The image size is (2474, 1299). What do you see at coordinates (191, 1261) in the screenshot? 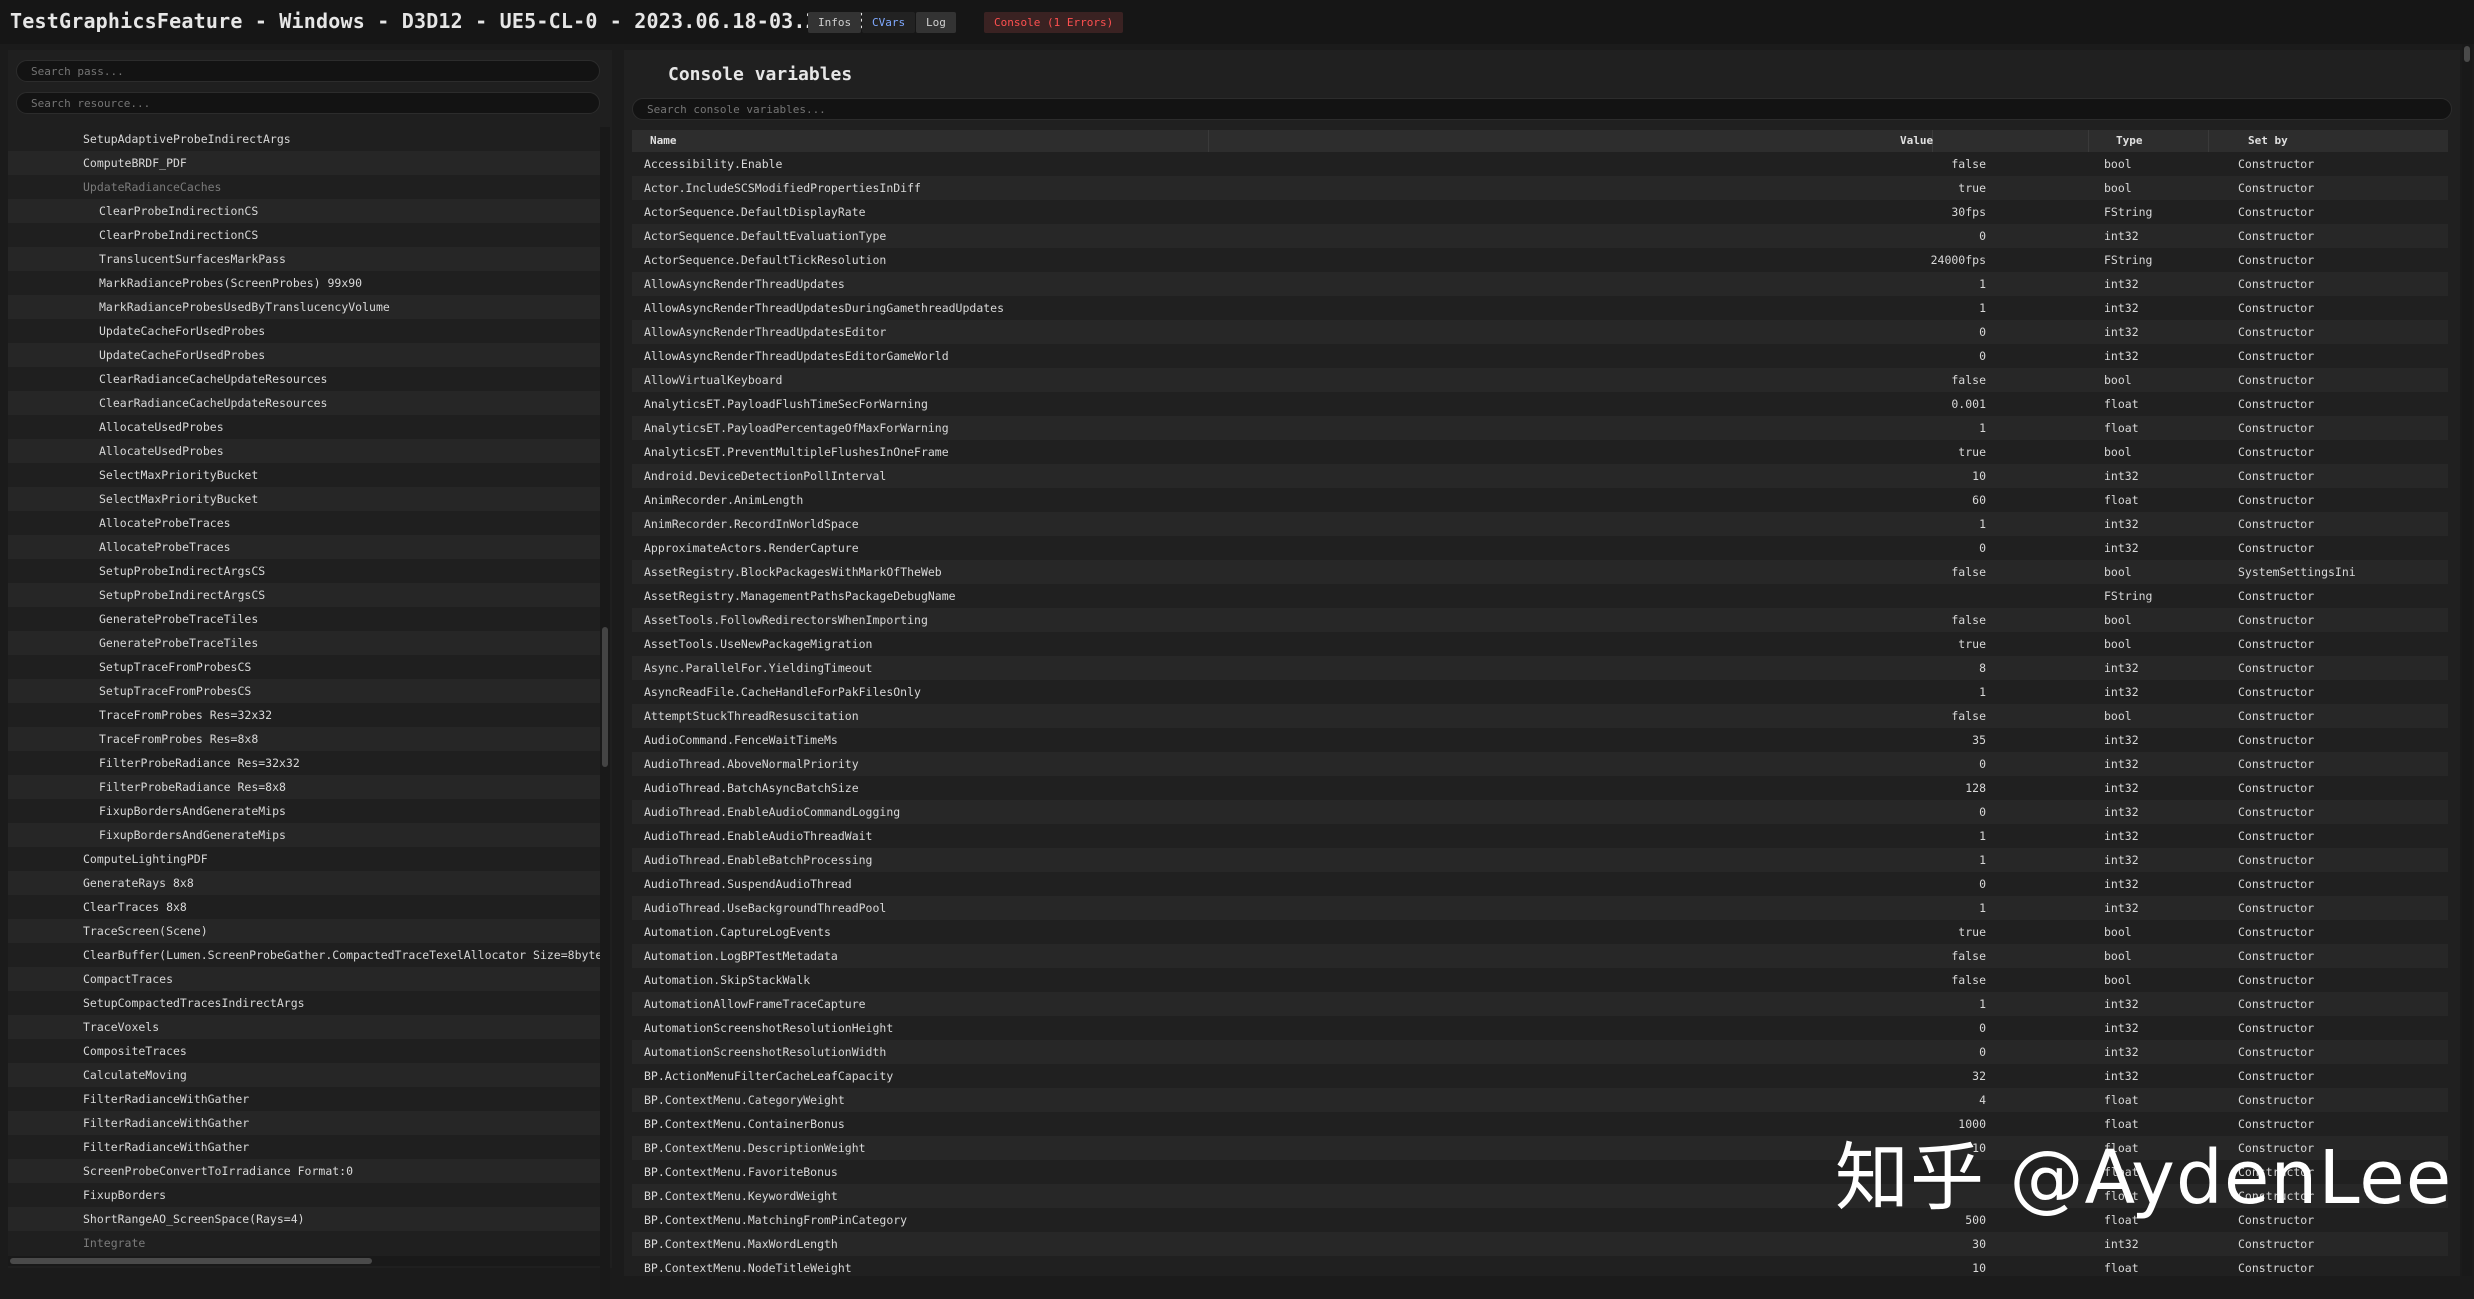
I see `pass-list-hscroll-thumb` at bounding box center [191, 1261].